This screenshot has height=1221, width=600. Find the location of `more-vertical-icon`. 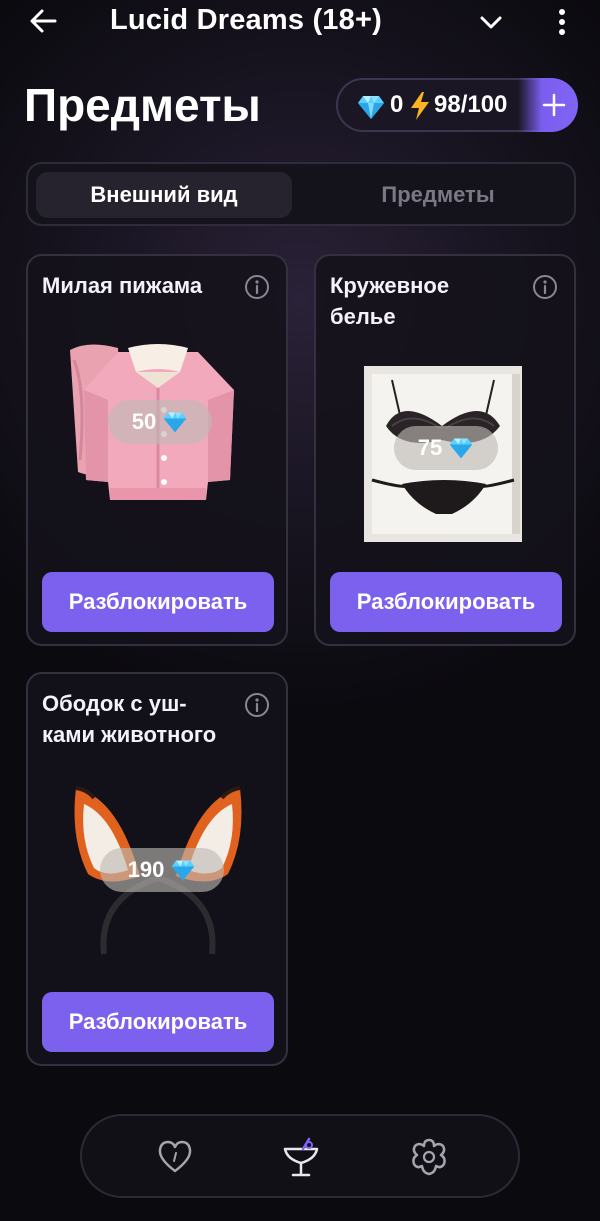

more-vertical-icon is located at coordinates (562, 22).